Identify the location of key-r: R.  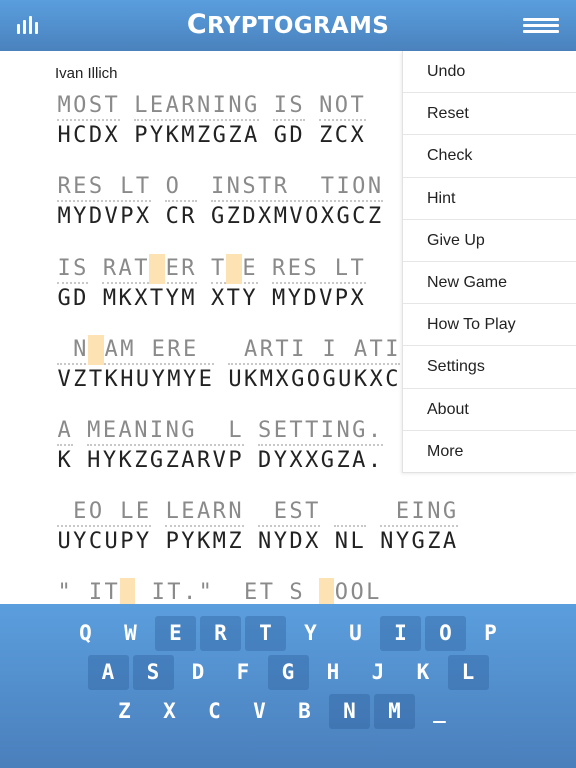
(220, 633).